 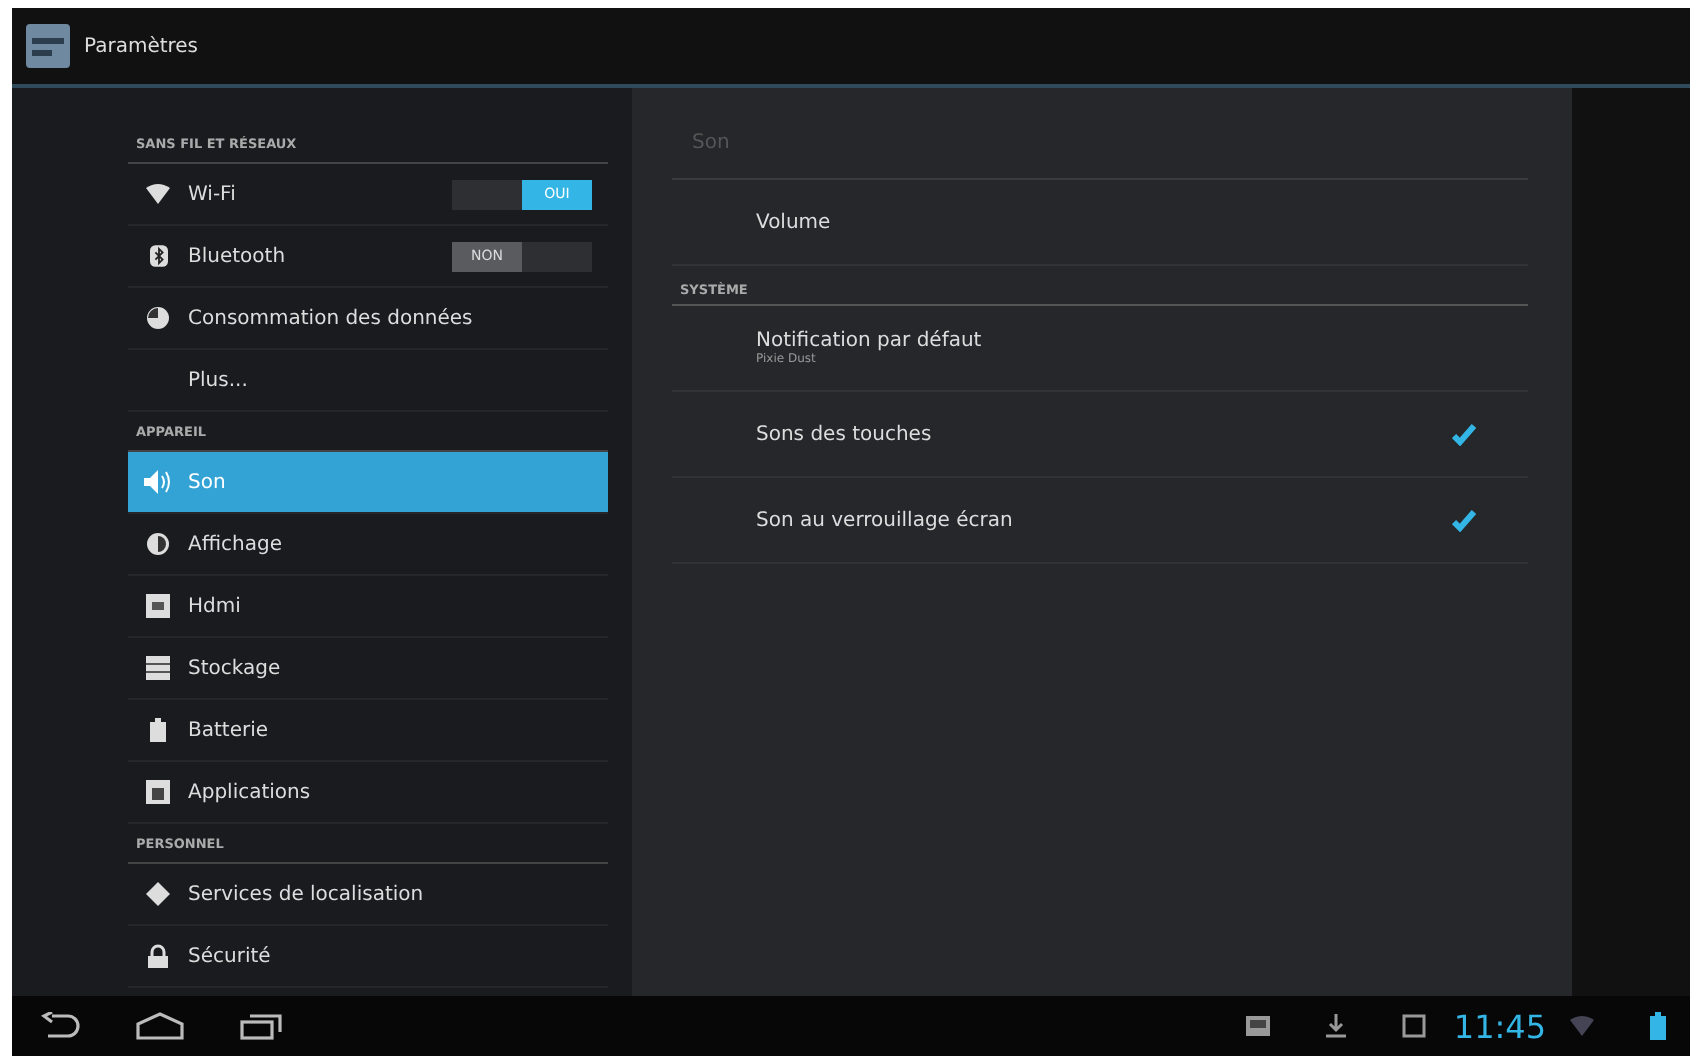 What do you see at coordinates (160, 1026) in the screenshot?
I see `home-icon` at bounding box center [160, 1026].